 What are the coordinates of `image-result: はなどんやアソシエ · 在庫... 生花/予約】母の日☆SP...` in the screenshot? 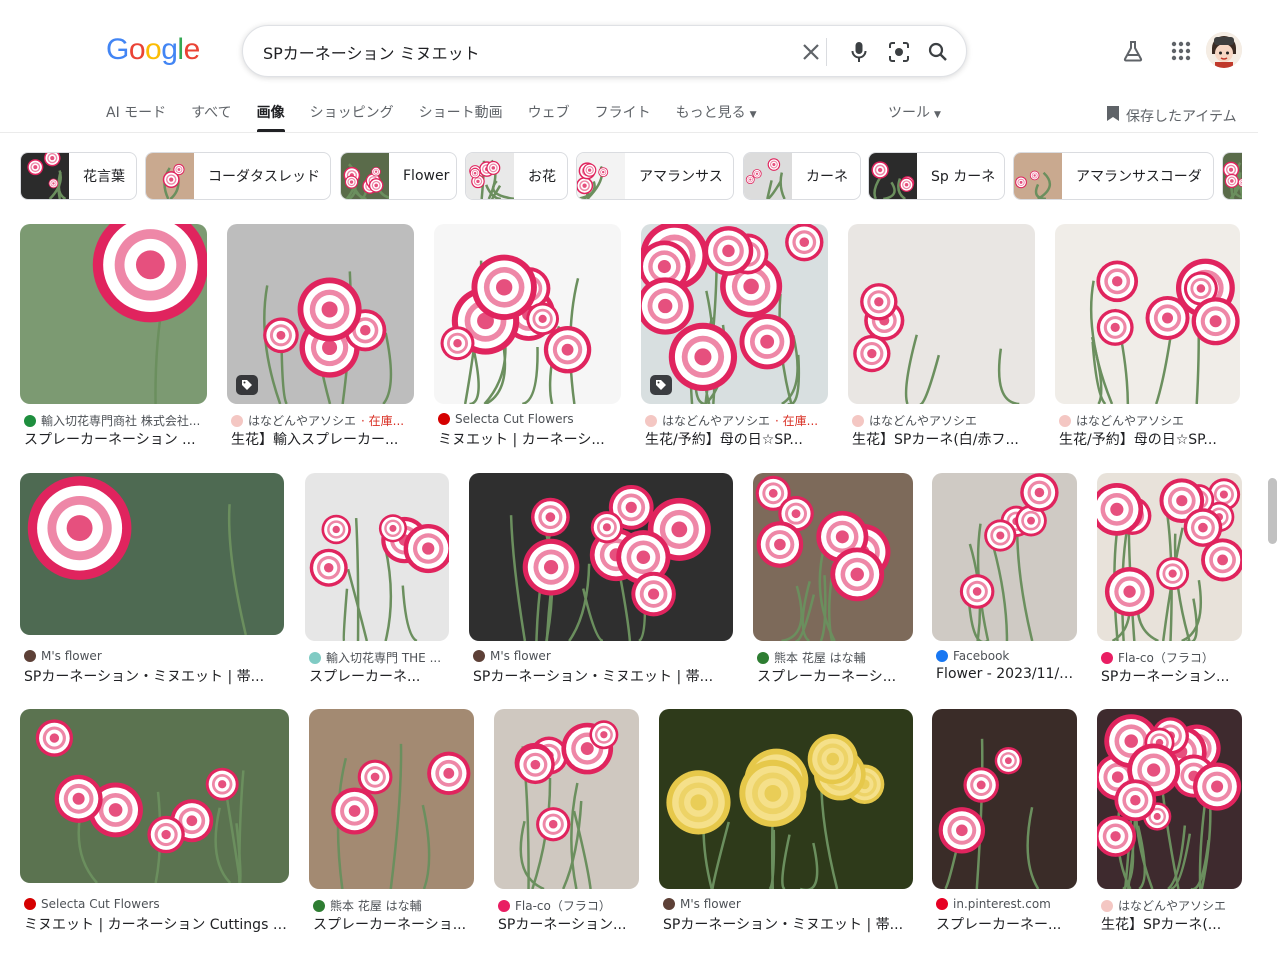 It's located at (734, 342).